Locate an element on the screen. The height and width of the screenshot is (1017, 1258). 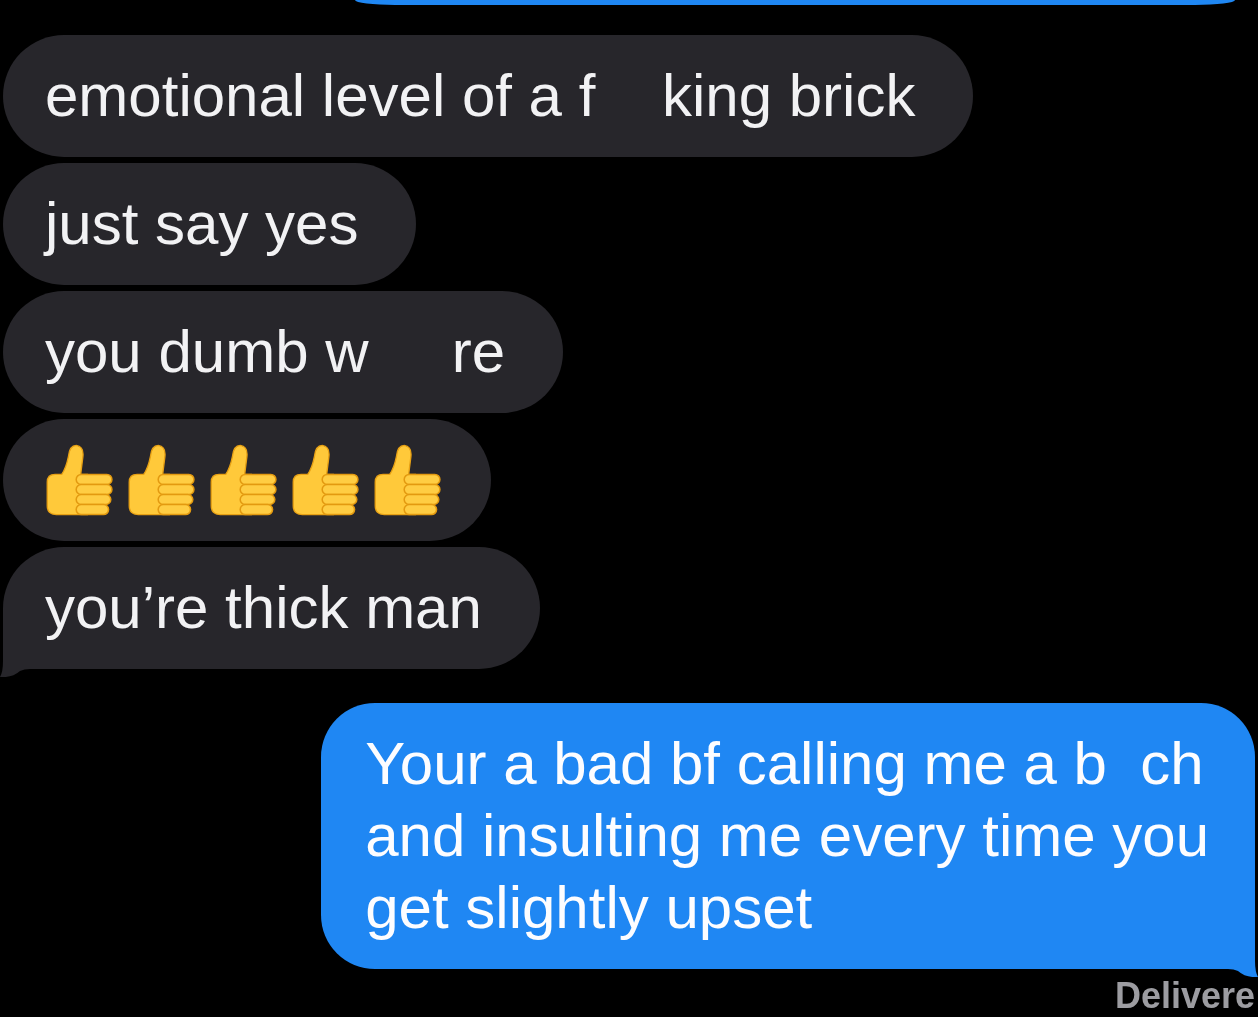
delivery-status: Delivere is located at coordinates (1184, 996).